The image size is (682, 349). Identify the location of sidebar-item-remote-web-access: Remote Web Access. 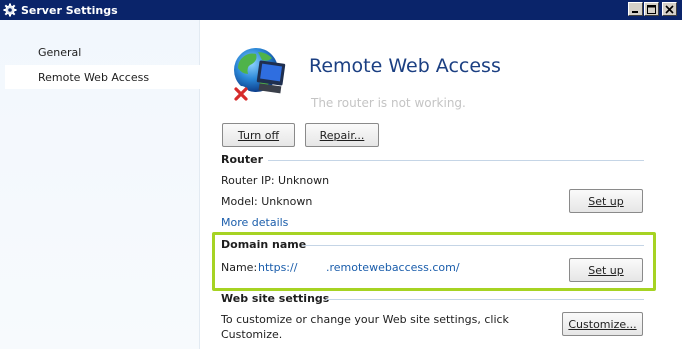
(102, 77).